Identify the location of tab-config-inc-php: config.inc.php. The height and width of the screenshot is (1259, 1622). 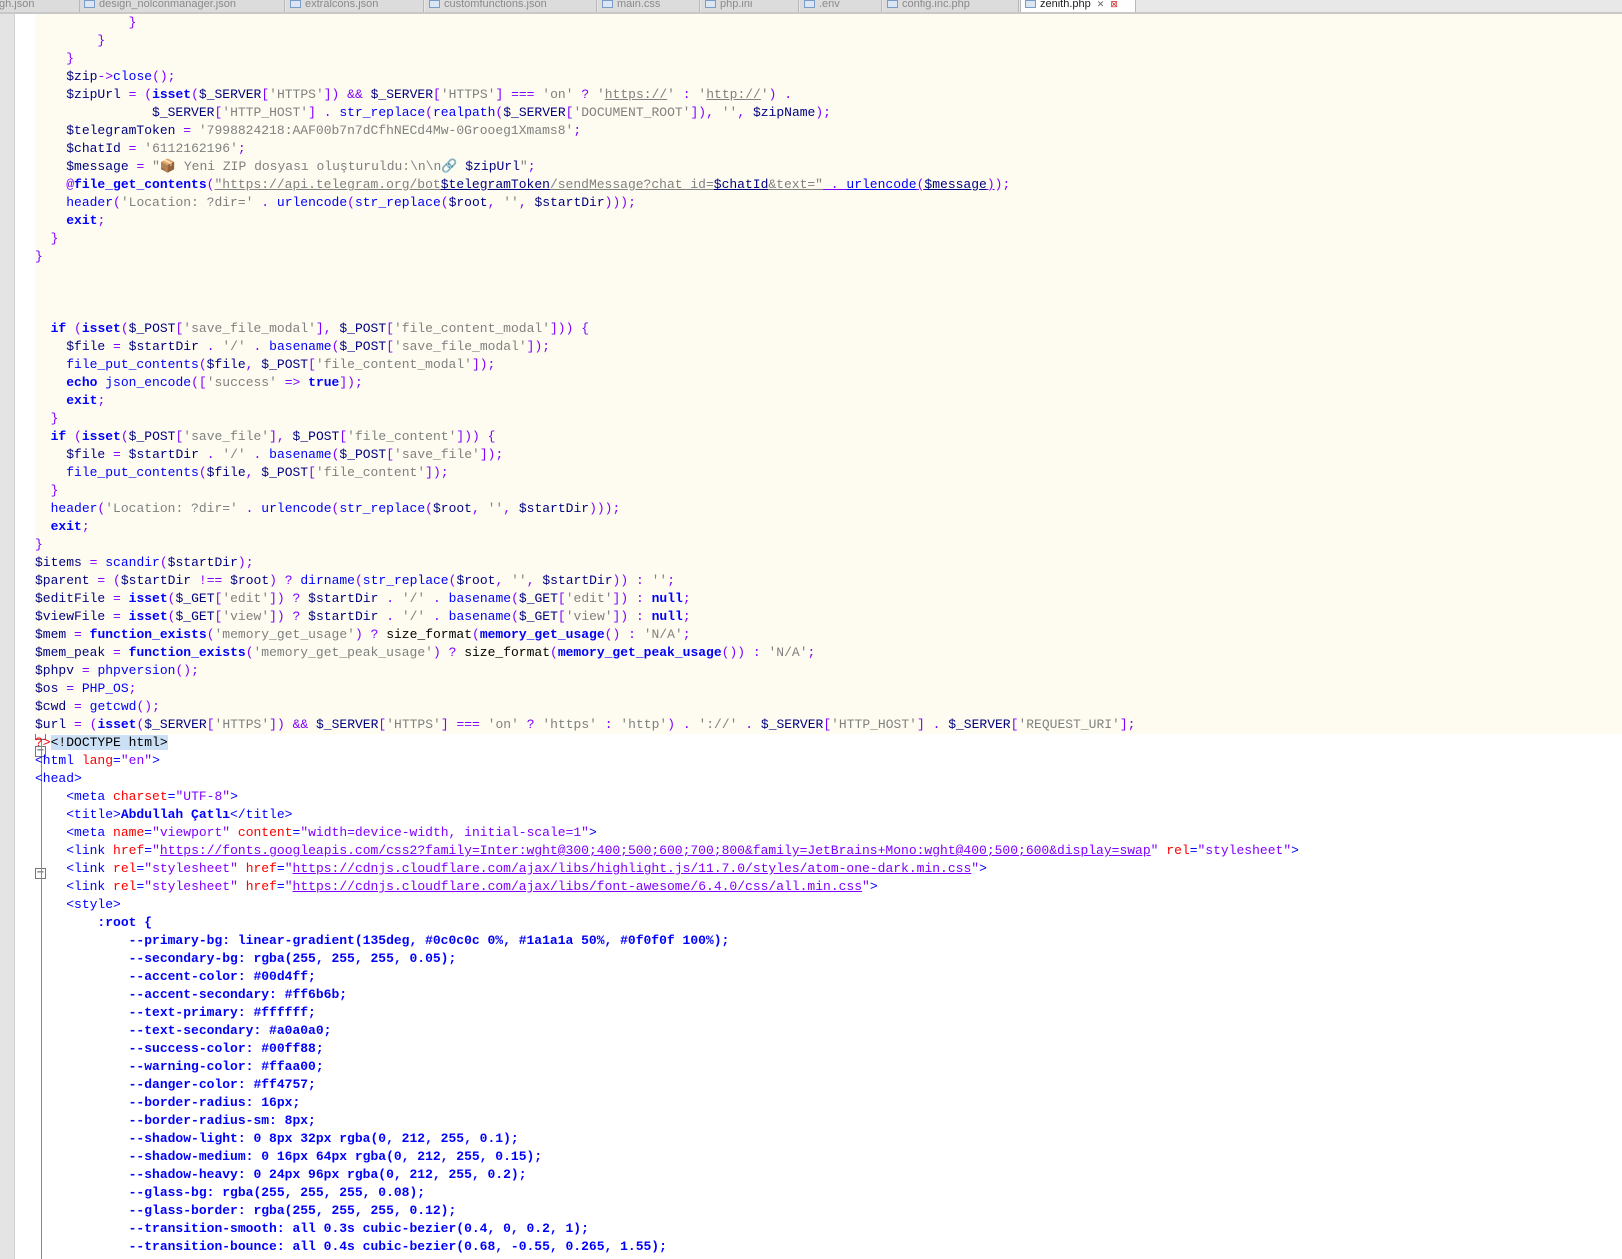
(951, 6).